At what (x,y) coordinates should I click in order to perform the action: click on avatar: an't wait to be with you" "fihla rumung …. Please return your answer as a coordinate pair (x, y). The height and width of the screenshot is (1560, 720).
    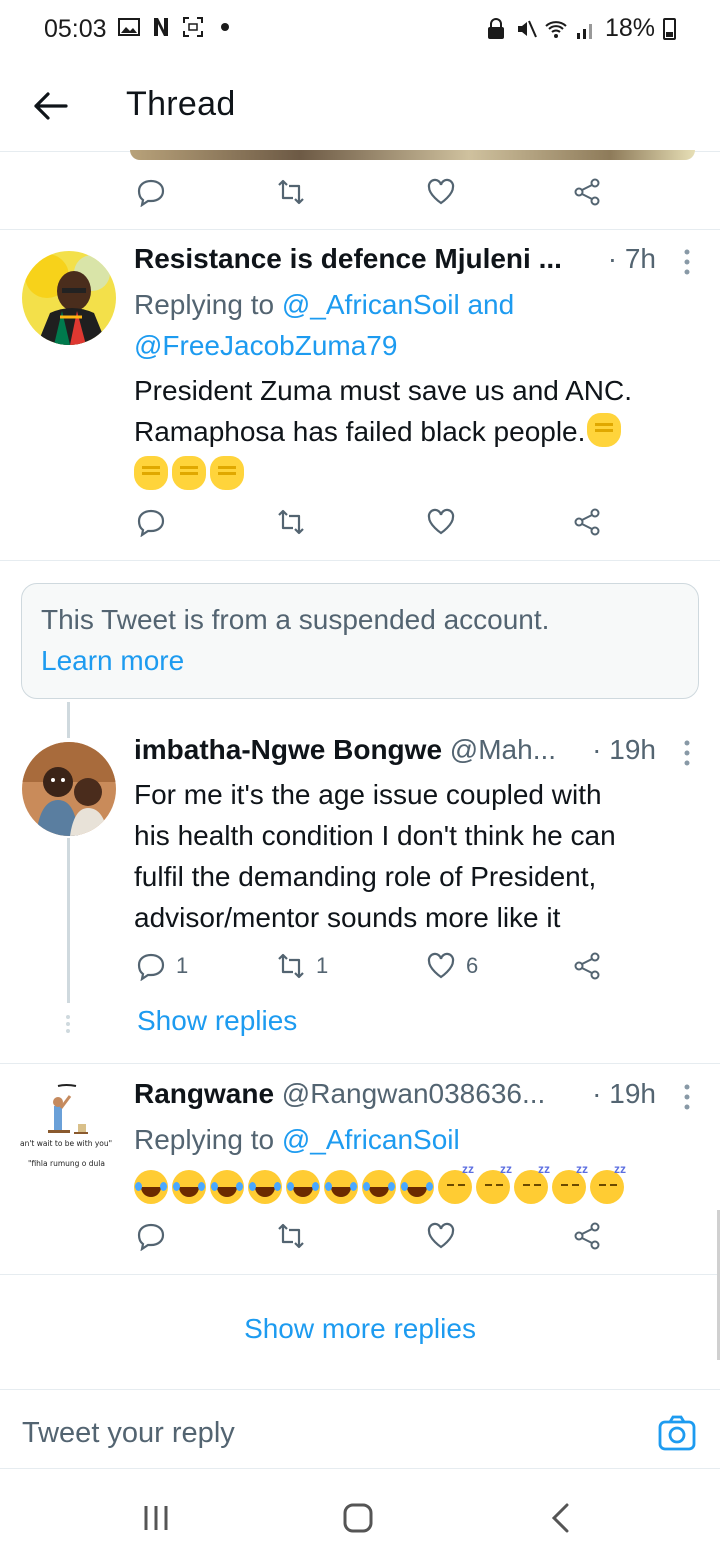
    Looking at the image, I should click on (68, 1132).